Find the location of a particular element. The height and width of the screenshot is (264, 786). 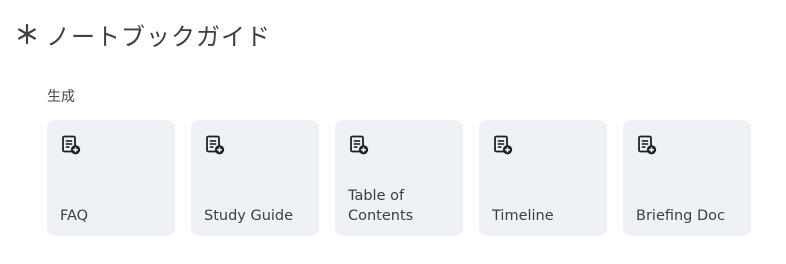

card-label: Study Guide is located at coordinates (249, 216).